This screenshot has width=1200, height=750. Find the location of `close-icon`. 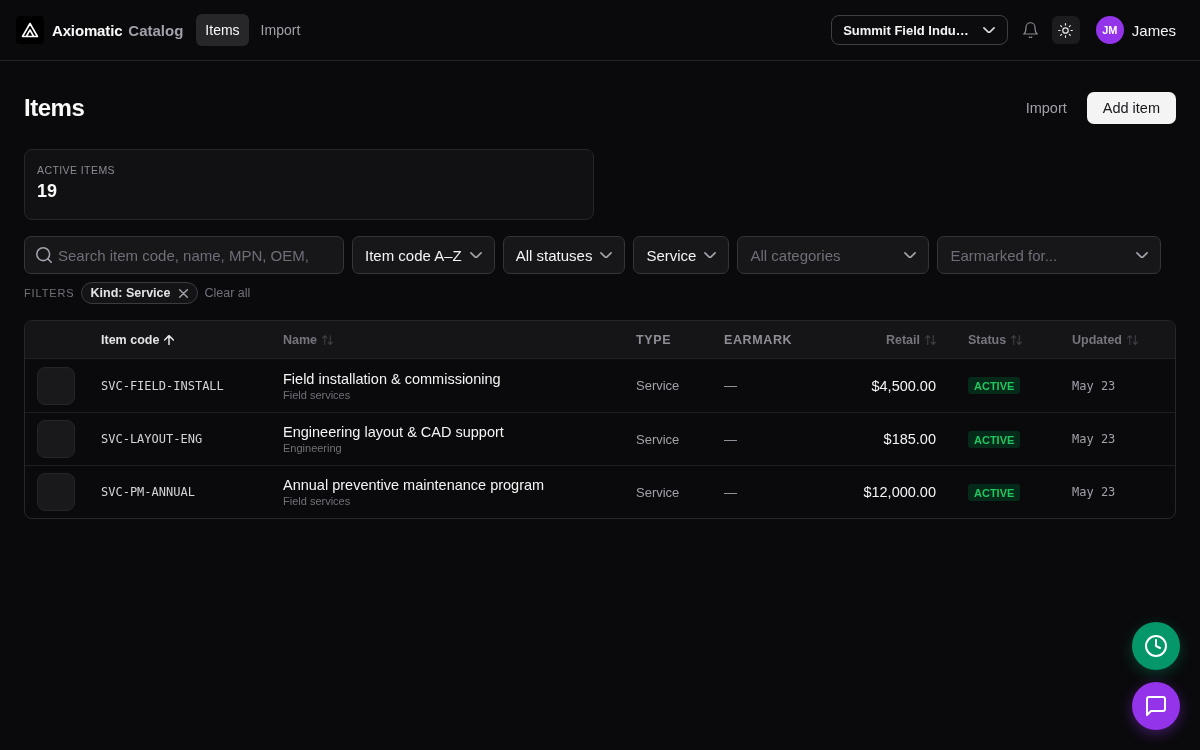

close-icon is located at coordinates (184, 293).